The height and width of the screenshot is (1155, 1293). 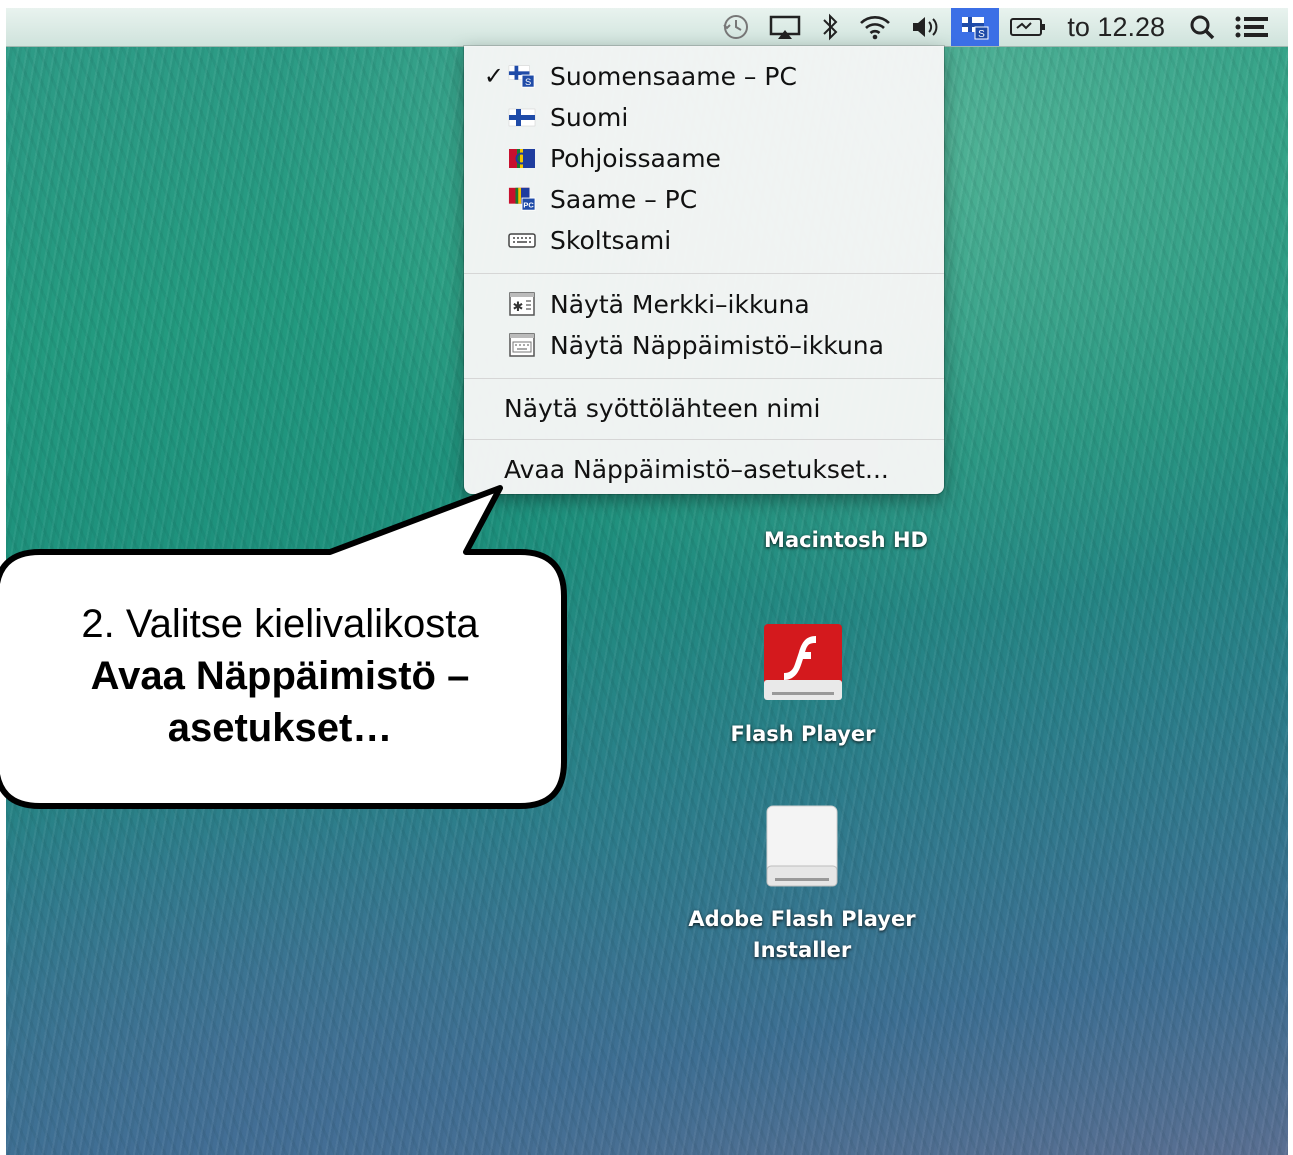 I want to click on spotlight-icon, so click(x=1202, y=27).